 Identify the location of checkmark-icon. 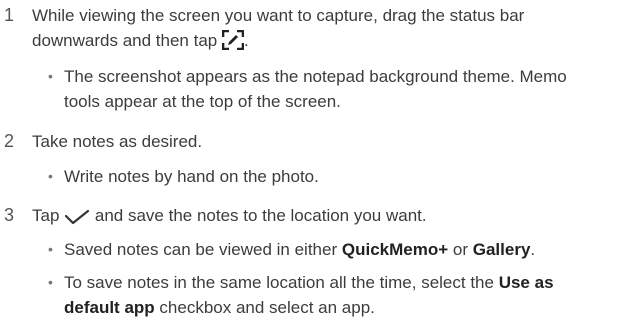
(77, 219).